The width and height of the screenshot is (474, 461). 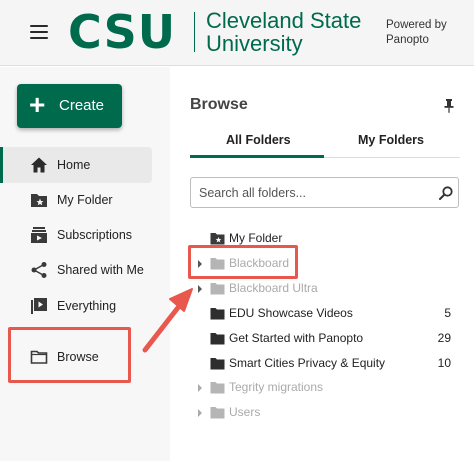 What do you see at coordinates (273, 288) in the screenshot?
I see `folder-name: Blackboard Ultra` at bounding box center [273, 288].